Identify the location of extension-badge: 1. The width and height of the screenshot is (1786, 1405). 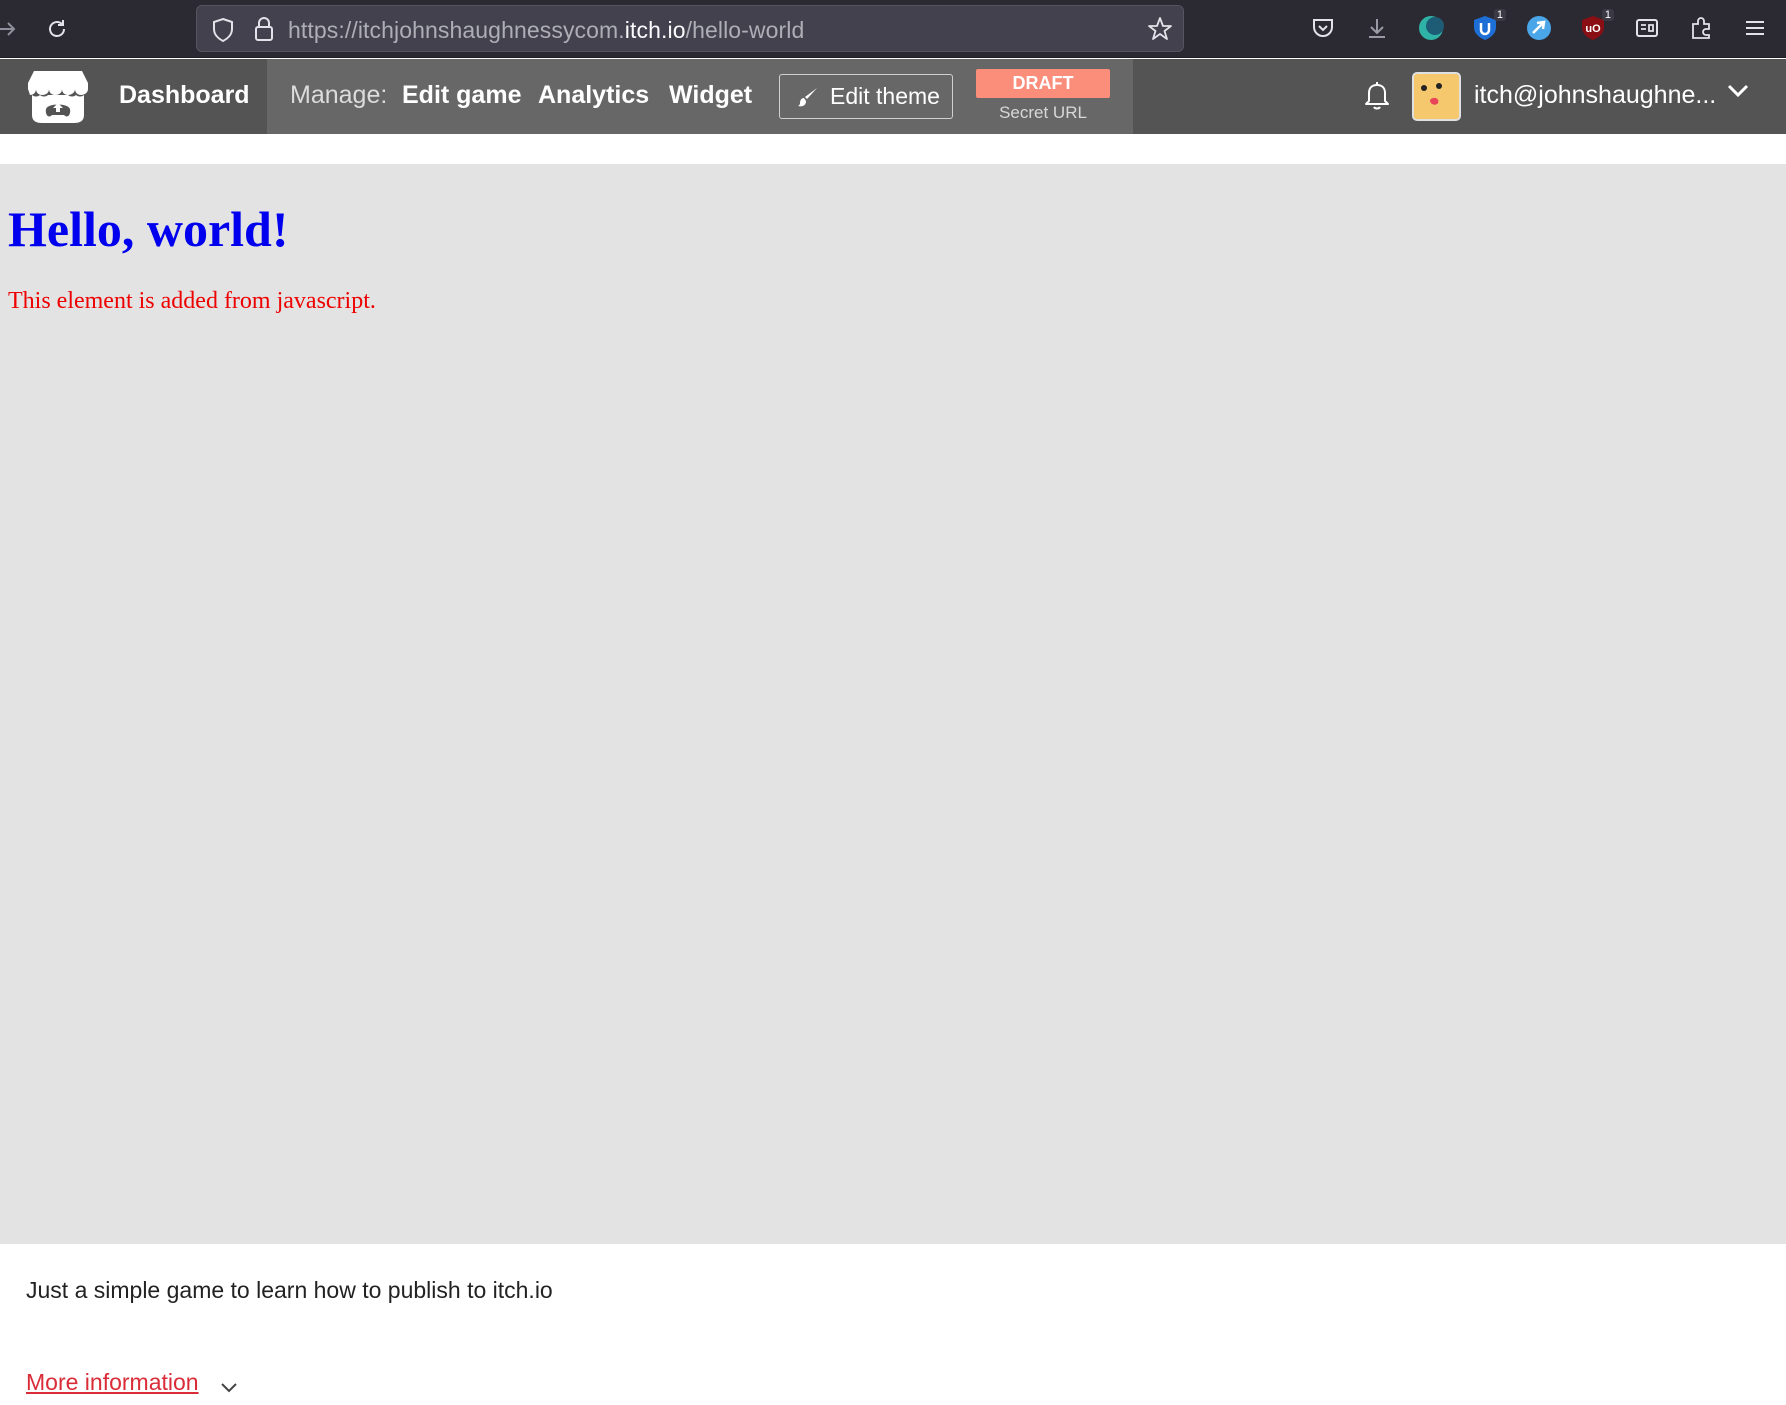
(1499, 15).